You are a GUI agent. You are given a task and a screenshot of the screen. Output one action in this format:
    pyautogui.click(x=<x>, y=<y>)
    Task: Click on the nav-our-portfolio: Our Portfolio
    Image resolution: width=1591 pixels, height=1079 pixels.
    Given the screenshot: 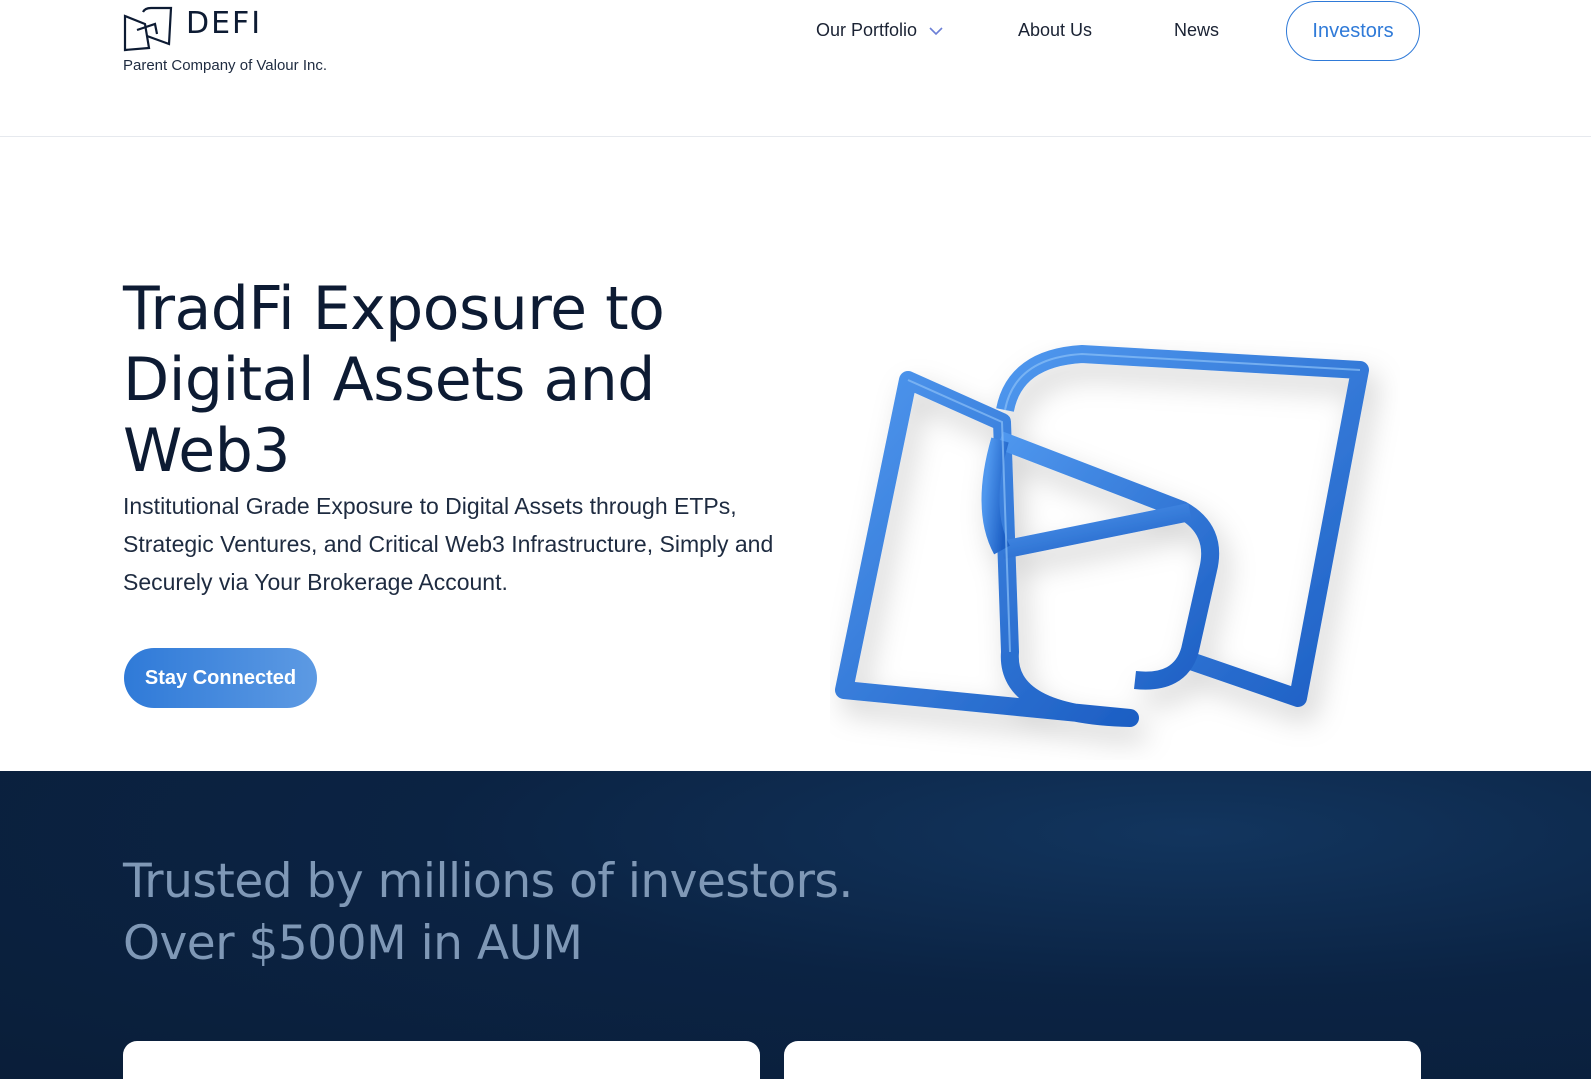 What is the action you would take?
    pyautogui.click(x=879, y=30)
    